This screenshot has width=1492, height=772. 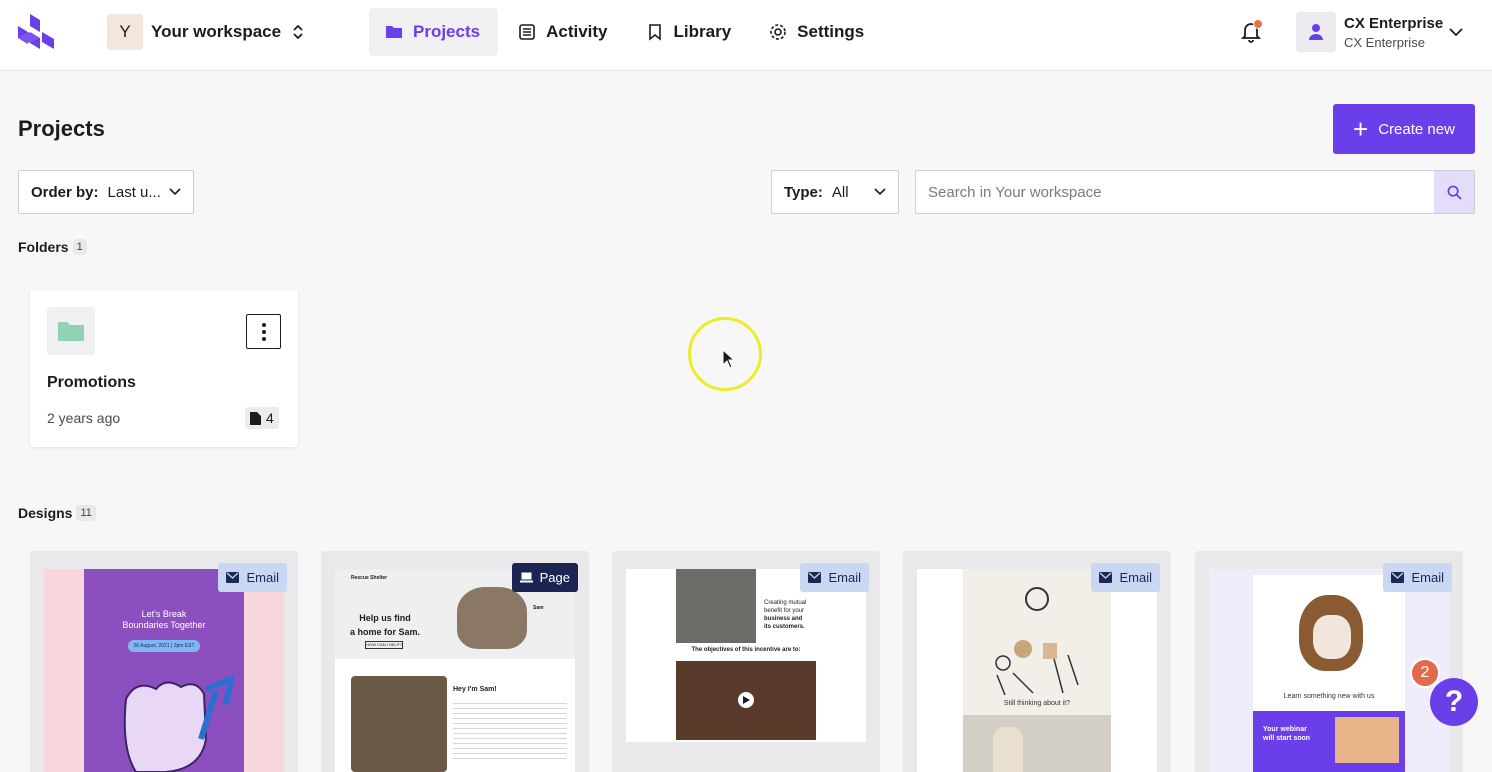 I want to click on app-logo-icon, so click(x=38, y=31).